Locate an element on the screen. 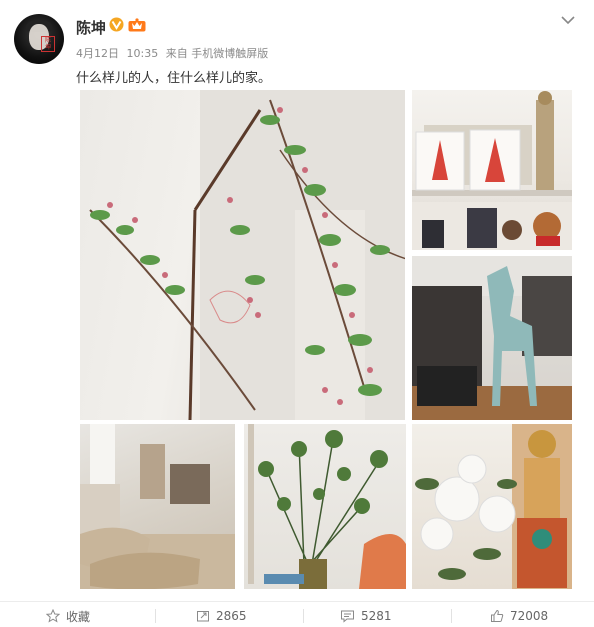  avatar: 陈坤 is located at coordinates (39, 39).